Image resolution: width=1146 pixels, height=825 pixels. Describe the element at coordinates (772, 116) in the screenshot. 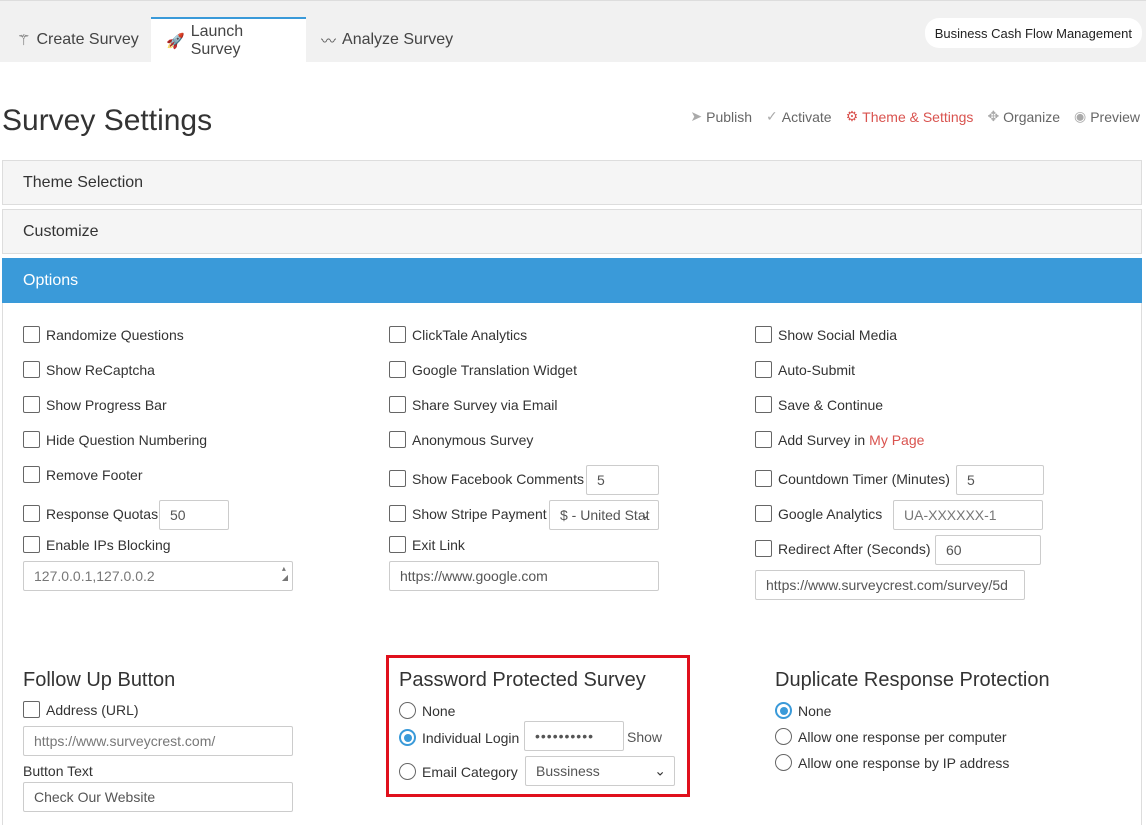

I see `check-icon: ✓` at that location.